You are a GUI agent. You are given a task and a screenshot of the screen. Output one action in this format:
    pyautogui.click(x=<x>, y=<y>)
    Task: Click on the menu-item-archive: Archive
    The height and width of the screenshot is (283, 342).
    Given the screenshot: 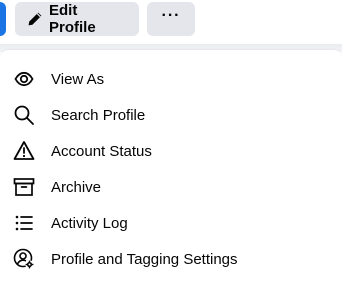 What is the action you would take?
    pyautogui.click(x=171, y=187)
    